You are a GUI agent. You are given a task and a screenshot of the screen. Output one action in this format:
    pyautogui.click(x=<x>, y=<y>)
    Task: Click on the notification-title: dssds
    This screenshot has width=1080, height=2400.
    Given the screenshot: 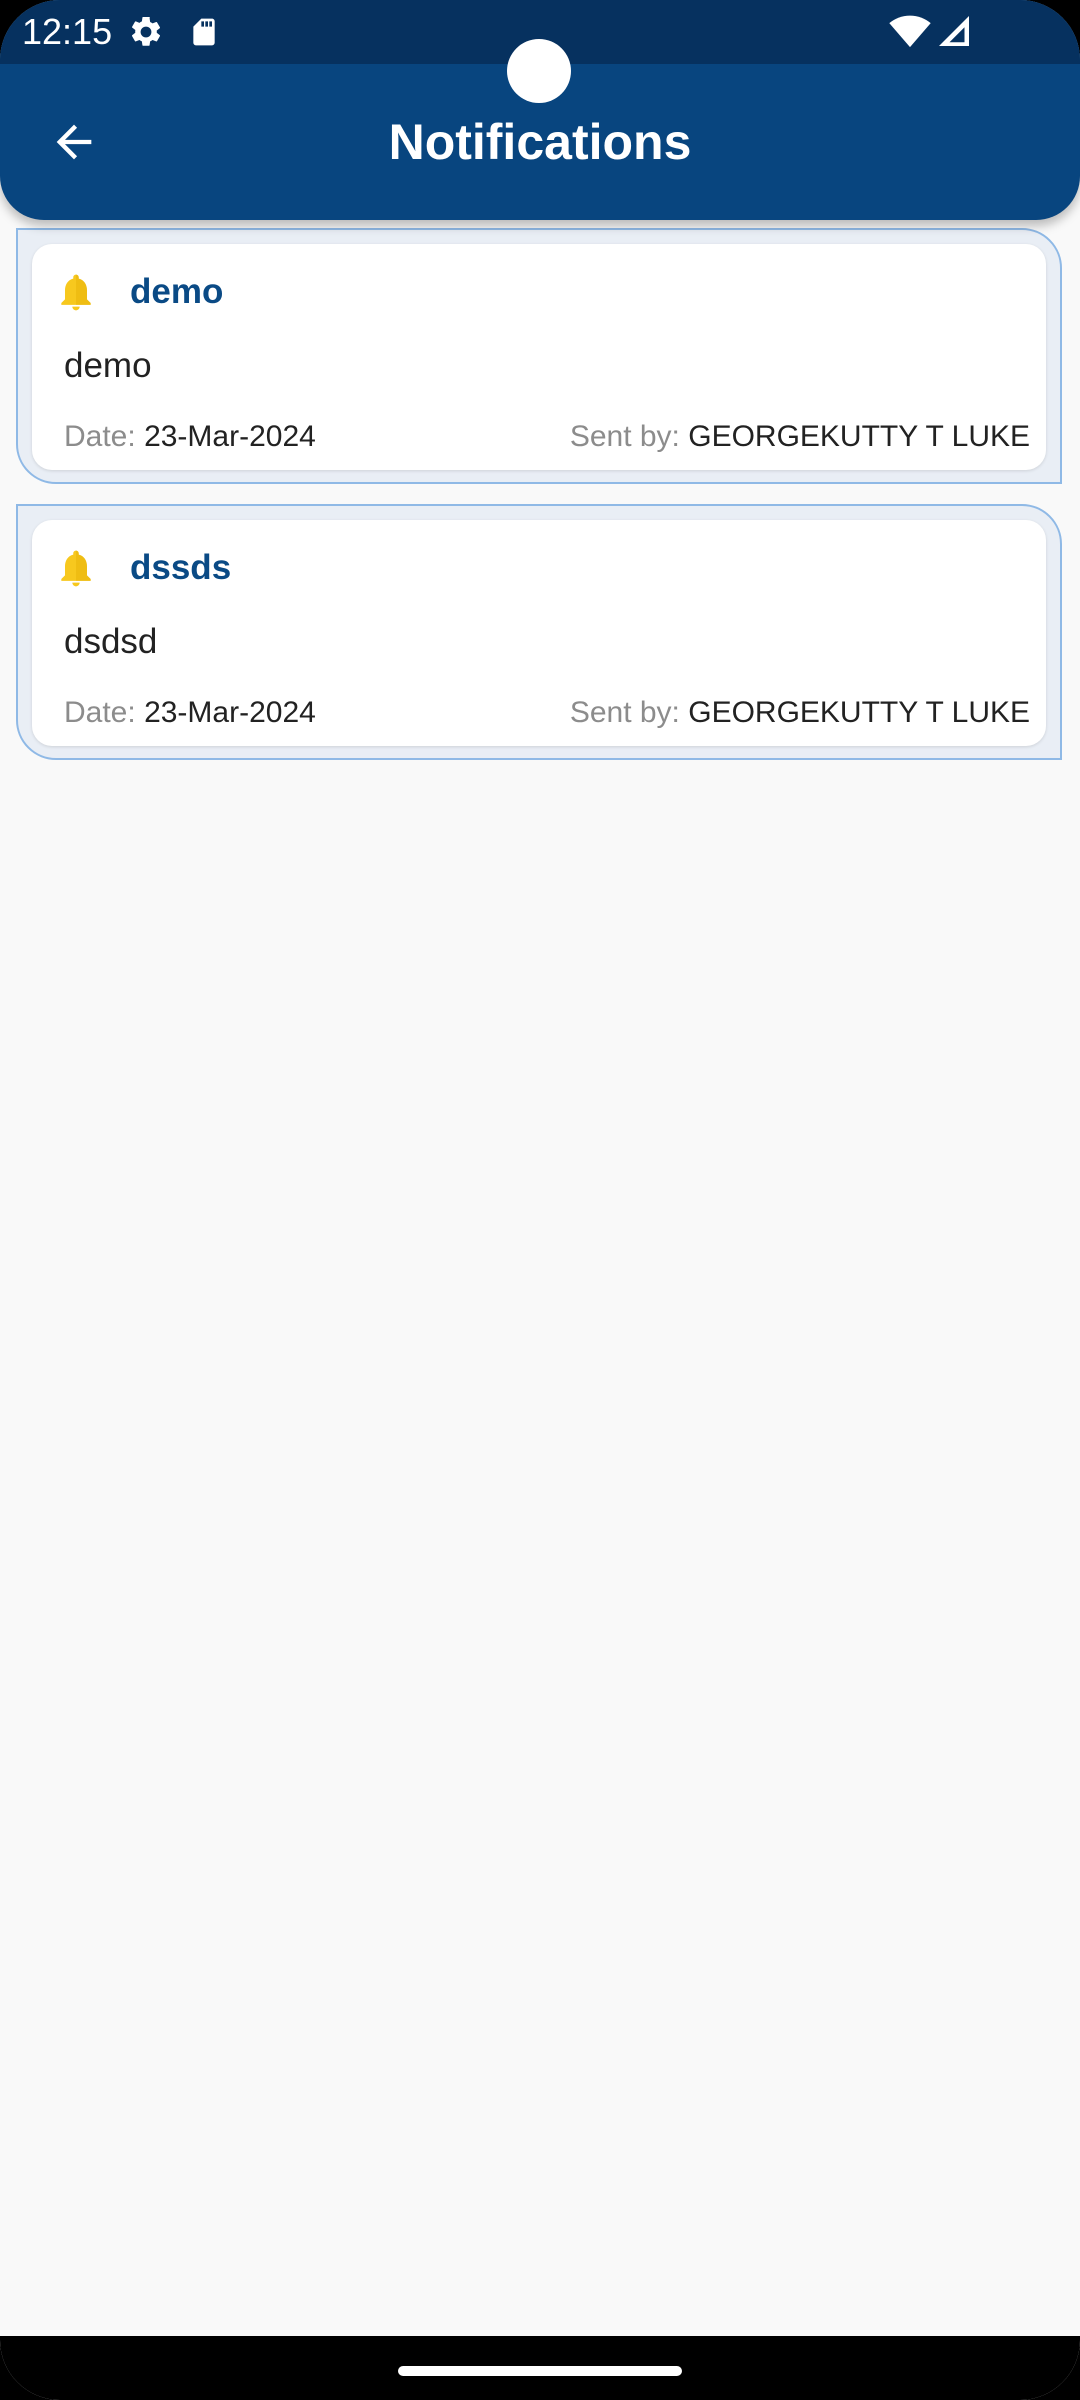 What is the action you would take?
    pyautogui.click(x=181, y=567)
    